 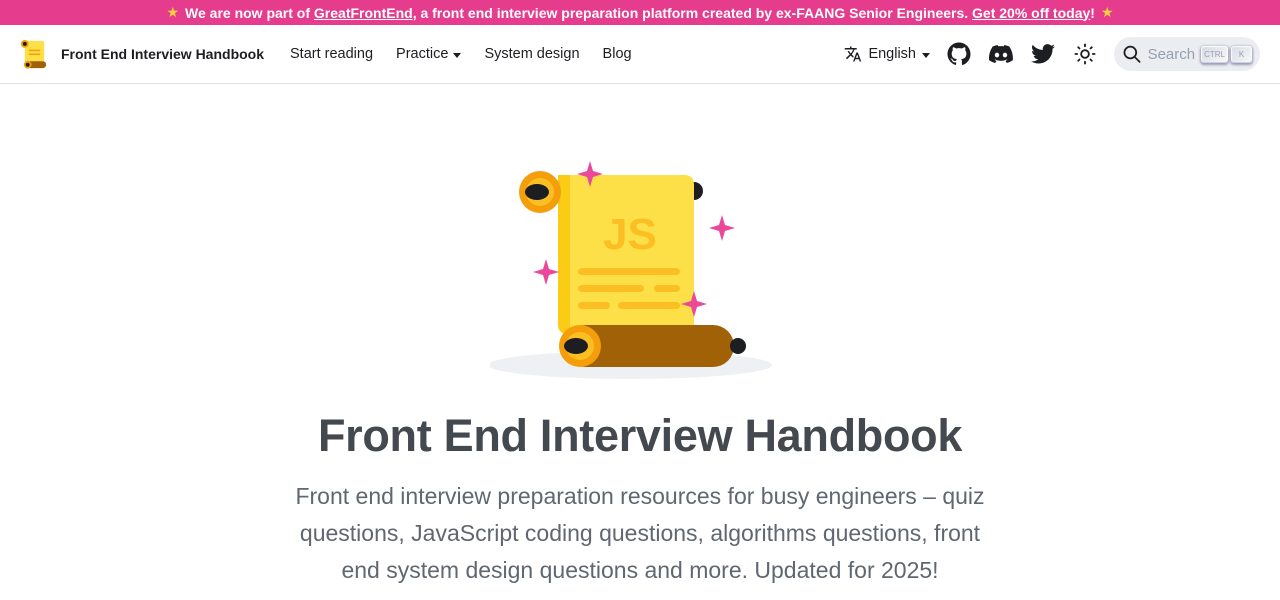 What do you see at coordinates (331, 54) in the screenshot?
I see `nav-start-reading: Start reading` at bounding box center [331, 54].